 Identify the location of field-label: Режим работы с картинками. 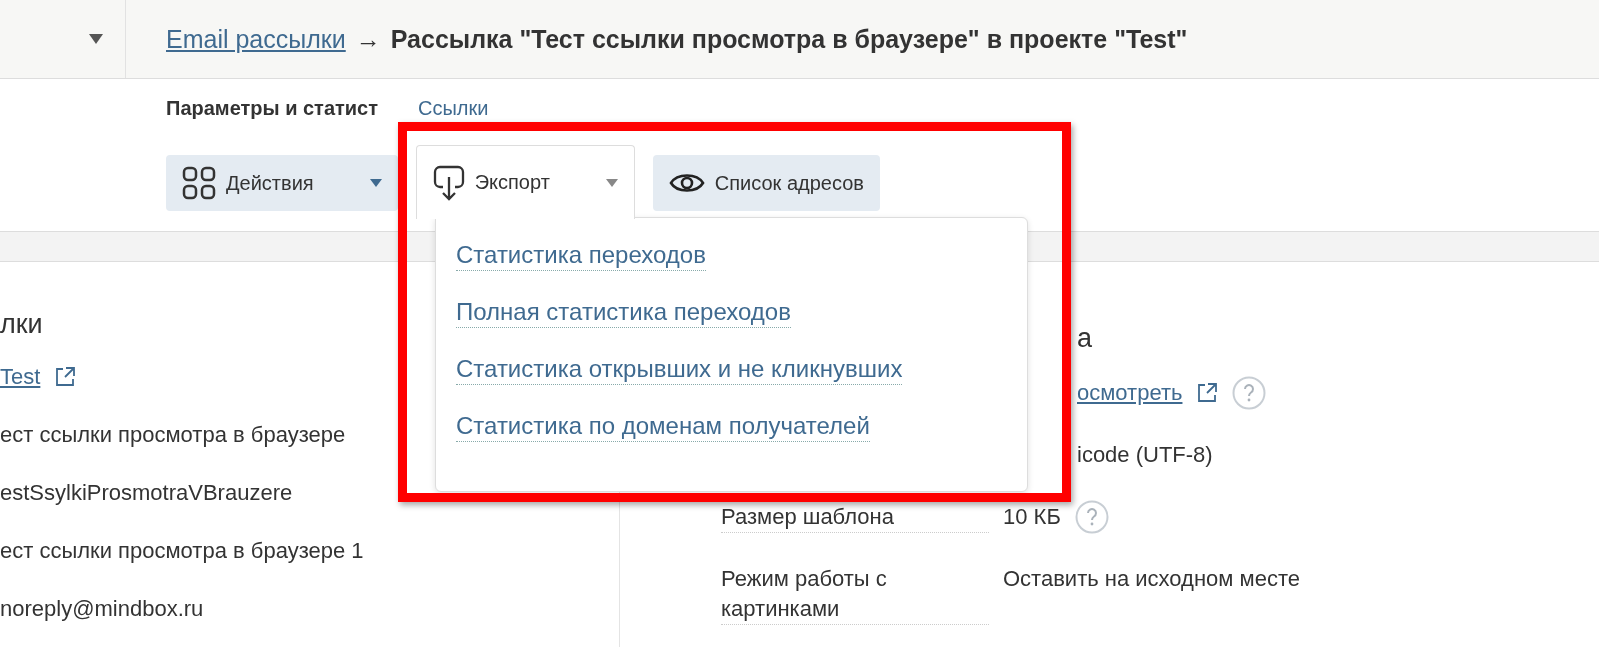
(855, 594).